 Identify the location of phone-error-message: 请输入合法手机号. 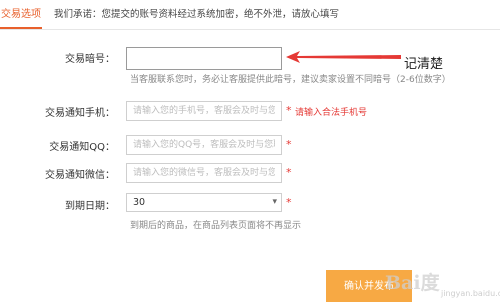
(331, 113).